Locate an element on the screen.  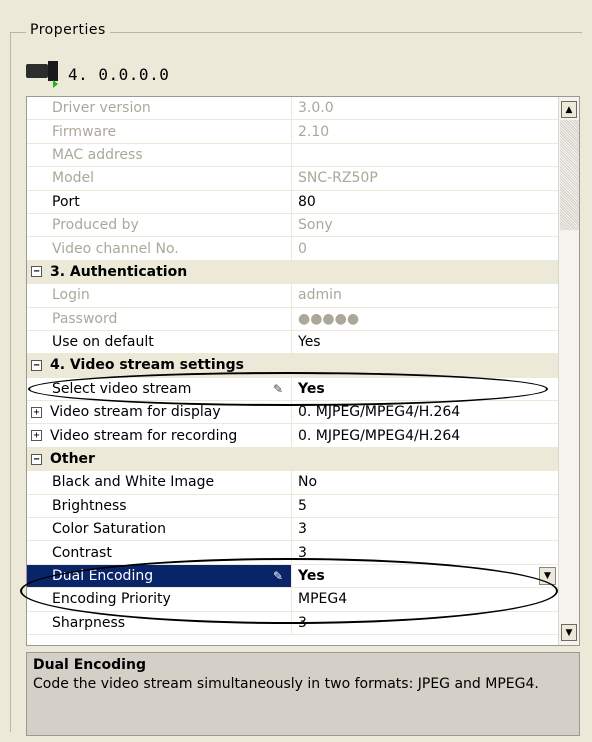
scrollbar-track is located at coordinates (569, 175).